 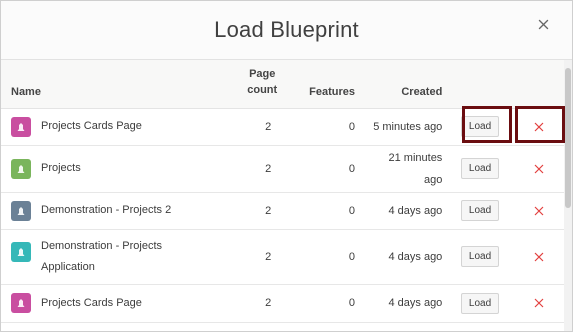 I want to click on column-header-page-count: Page count, so click(x=254, y=84).